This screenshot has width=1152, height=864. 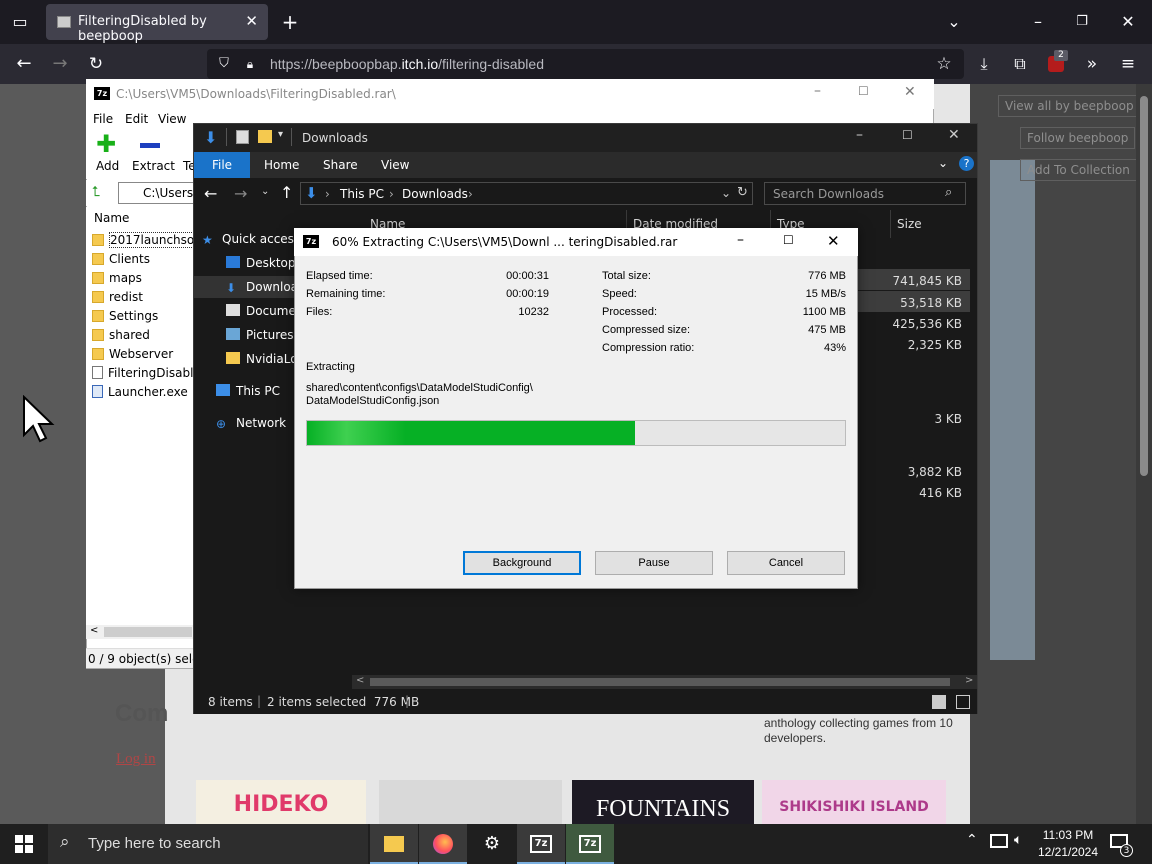 I want to click on tab-close-icon: ✕, so click(x=251, y=21).